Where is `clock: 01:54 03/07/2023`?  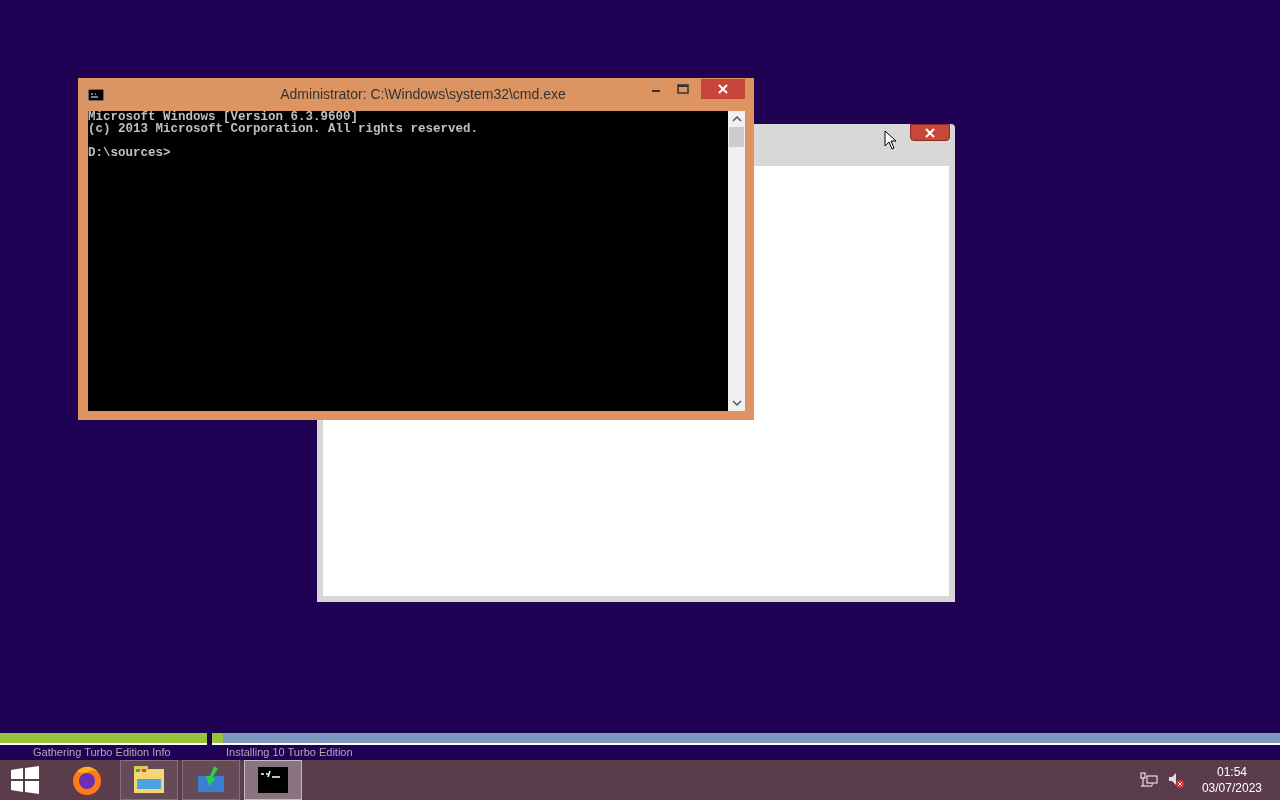
clock: 01:54 03/07/2023 is located at coordinates (1231, 780).